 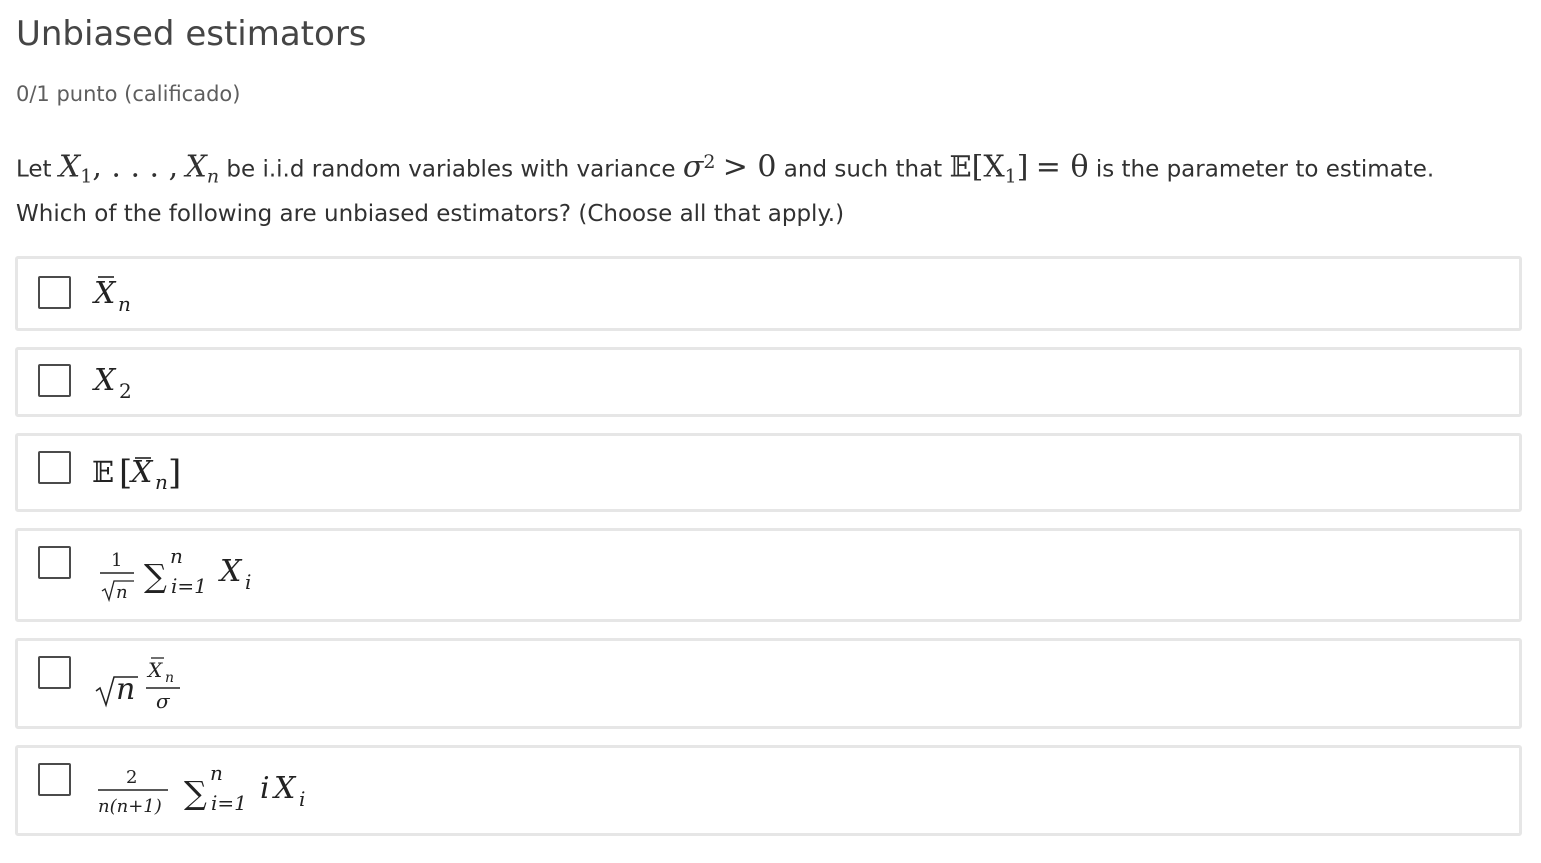 I want to click on q-expect-close: ], so click(x=1022, y=167).